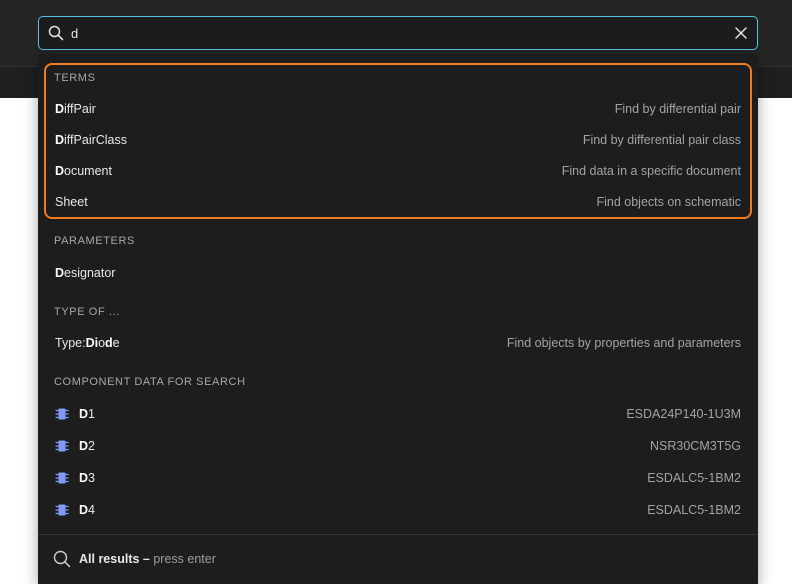 This screenshot has height=584, width=792. I want to click on section-header-component-data: COMPONENT DATA FOR SEARCH, so click(150, 382).